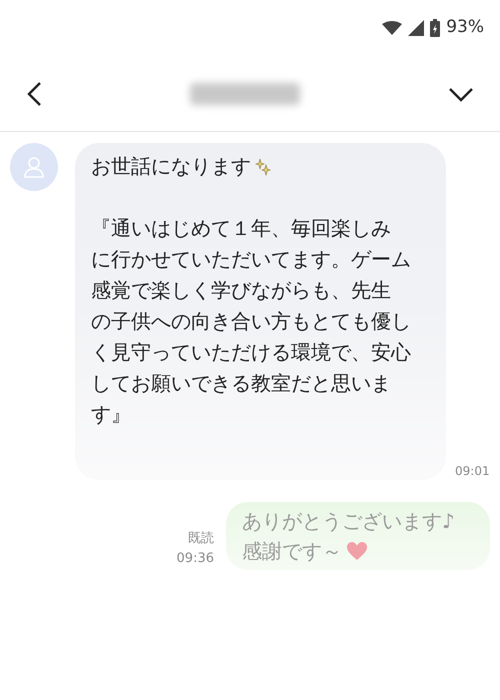 This screenshot has height=700, width=500. What do you see at coordinates (171, 166) in the screenshot?
I see `message-text: お世話になります` at bounding box center [171, 166].